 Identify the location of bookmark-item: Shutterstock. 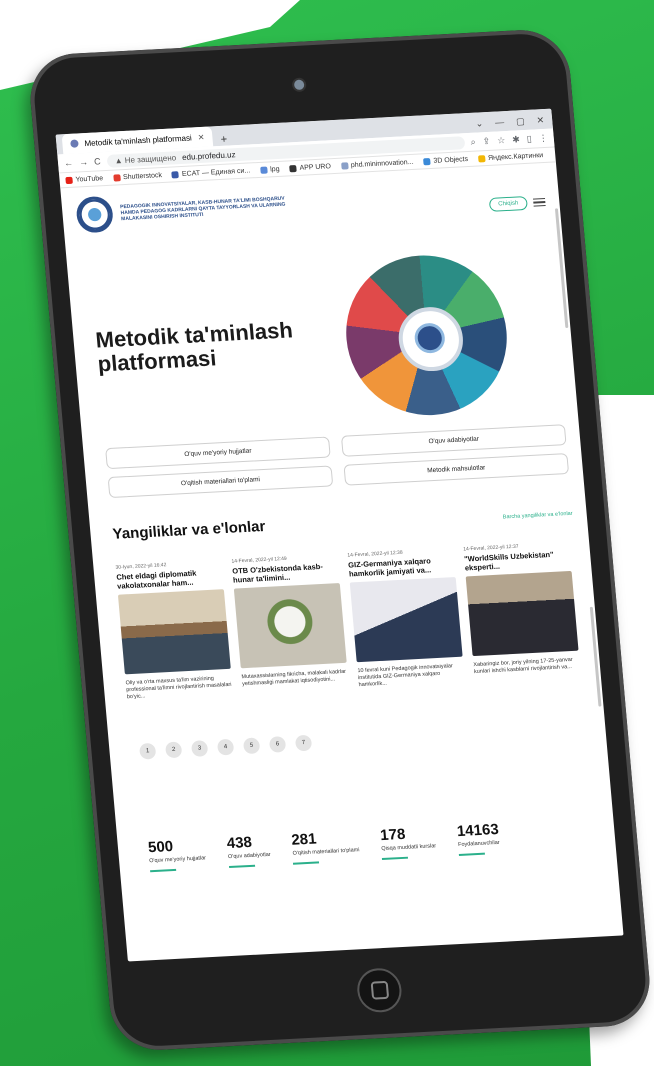
(137, 177).